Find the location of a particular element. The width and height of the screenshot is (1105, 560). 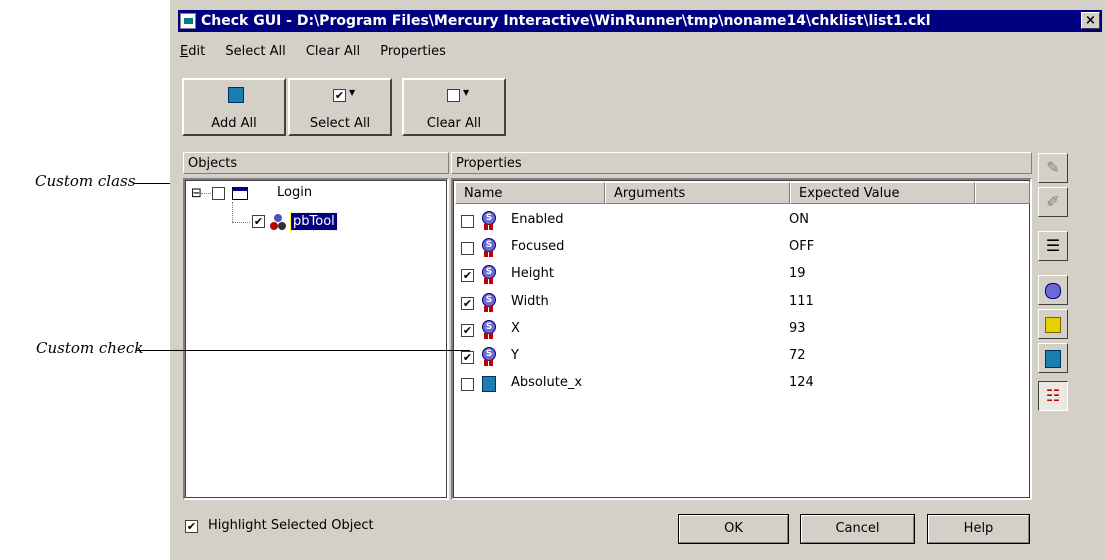

column-header-arguments: Arguments is located at coordinates (697, 193).